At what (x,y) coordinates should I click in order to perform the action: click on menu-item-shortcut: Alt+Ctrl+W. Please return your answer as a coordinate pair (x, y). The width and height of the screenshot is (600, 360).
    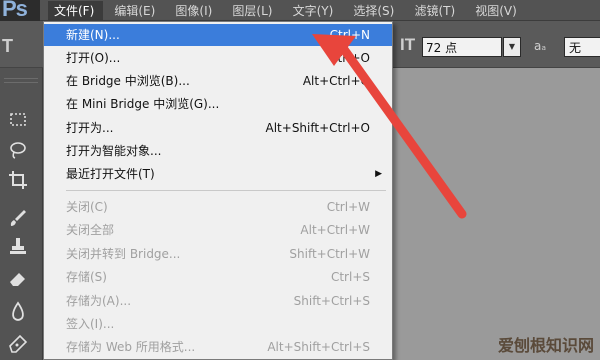
    Looking at the image, I should click on (335, 230).